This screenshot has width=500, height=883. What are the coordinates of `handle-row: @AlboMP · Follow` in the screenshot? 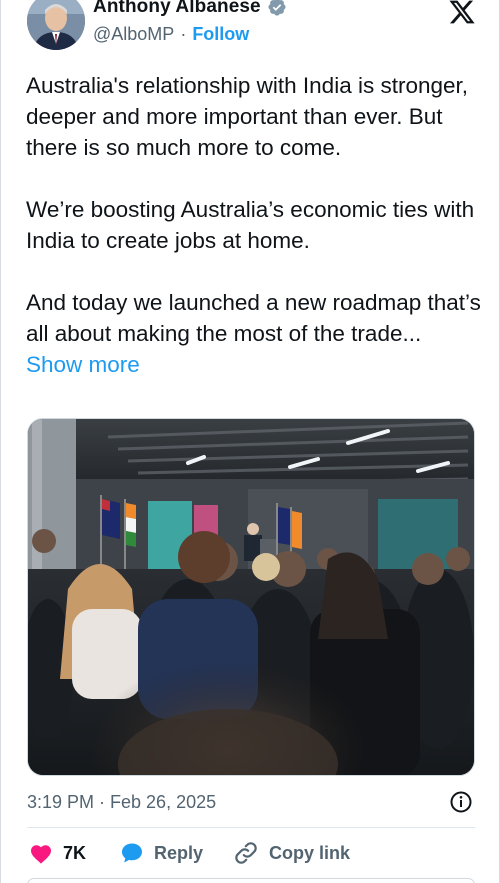 It's located at (171, 34).